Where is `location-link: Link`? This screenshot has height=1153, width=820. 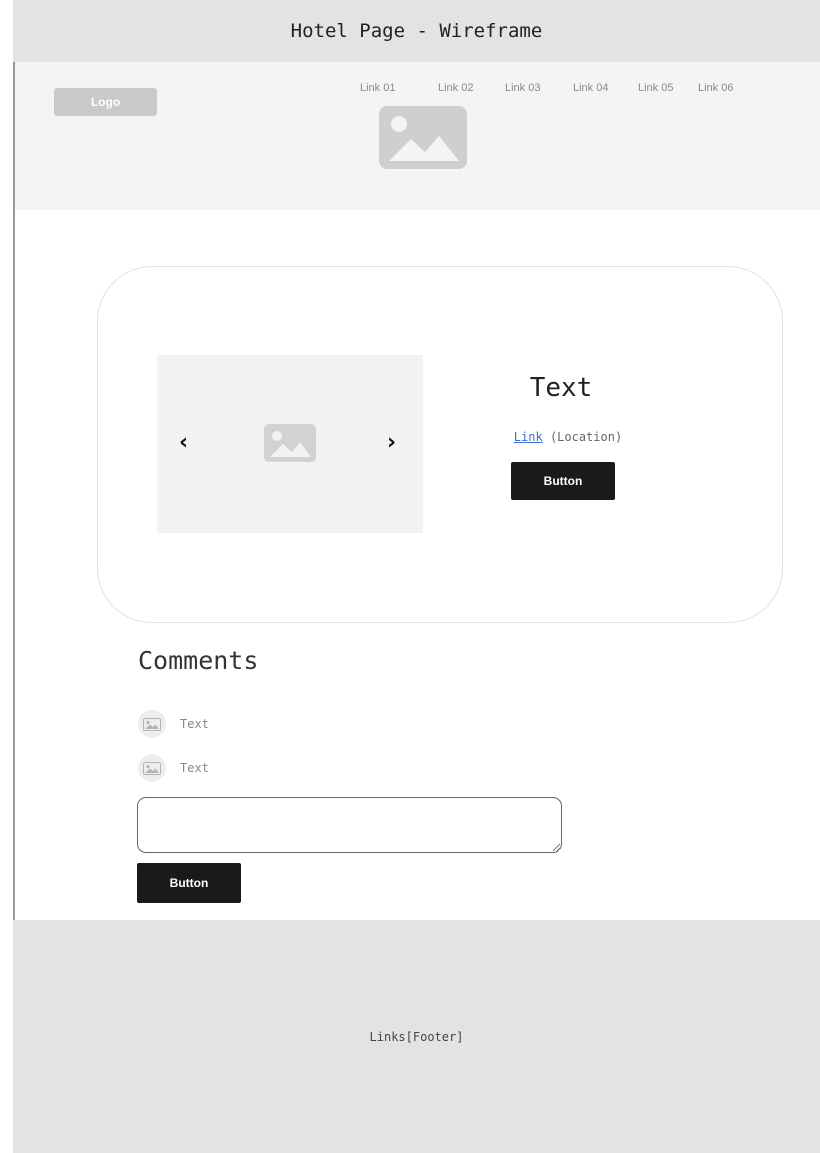 location-link: Link is located at coordinates (528, 437).